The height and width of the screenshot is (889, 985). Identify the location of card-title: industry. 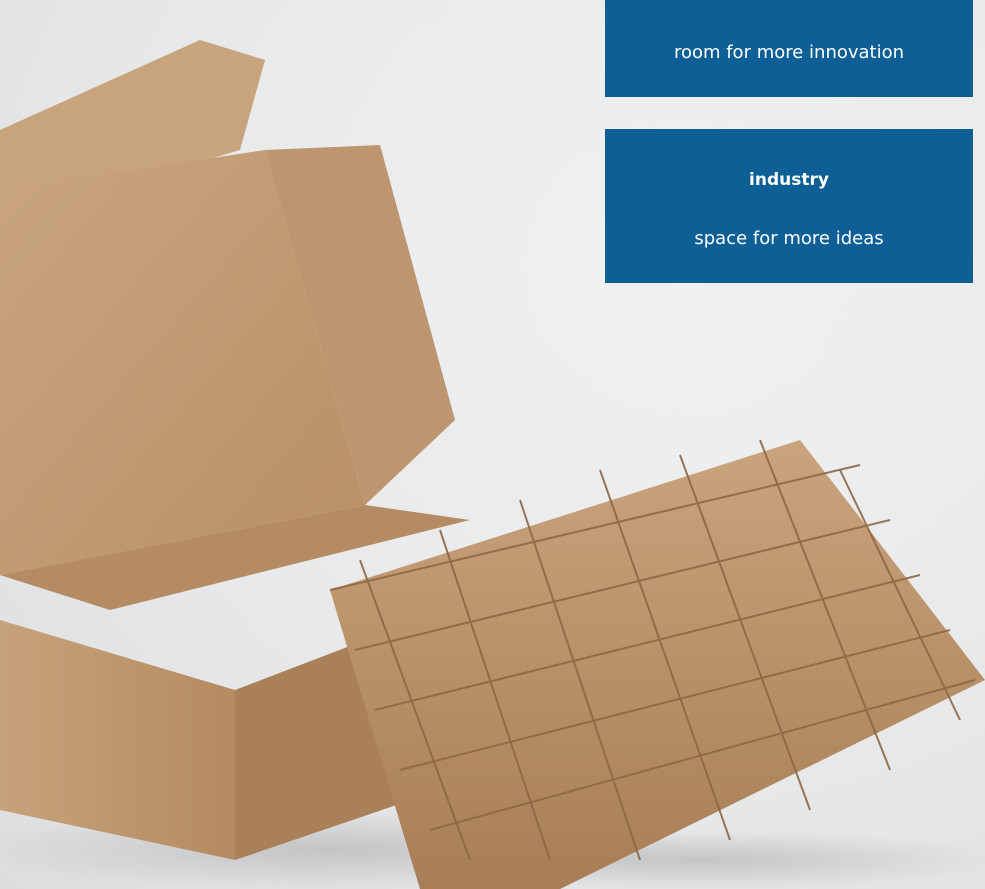
(789, 180).